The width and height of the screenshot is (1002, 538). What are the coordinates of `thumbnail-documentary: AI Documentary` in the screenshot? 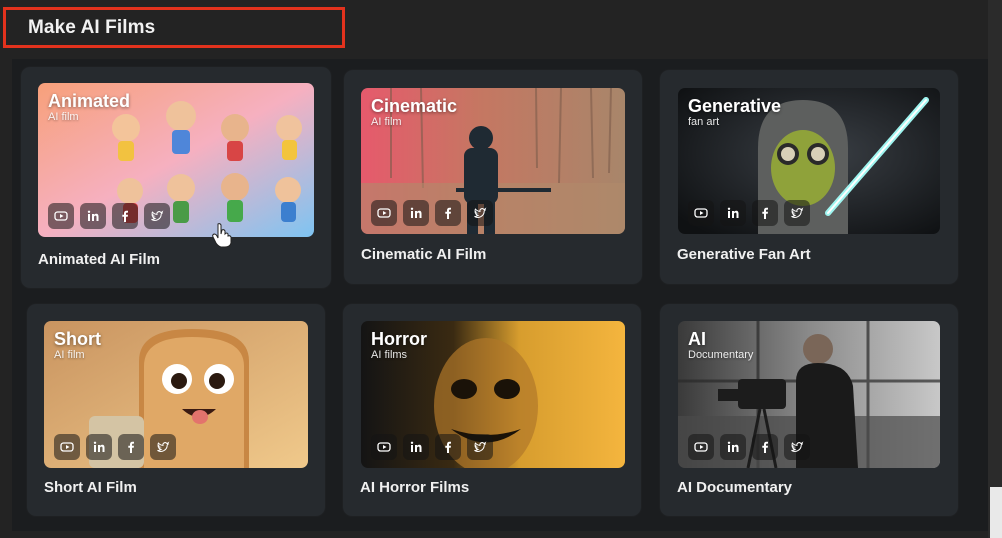 It's located at (809, 394).